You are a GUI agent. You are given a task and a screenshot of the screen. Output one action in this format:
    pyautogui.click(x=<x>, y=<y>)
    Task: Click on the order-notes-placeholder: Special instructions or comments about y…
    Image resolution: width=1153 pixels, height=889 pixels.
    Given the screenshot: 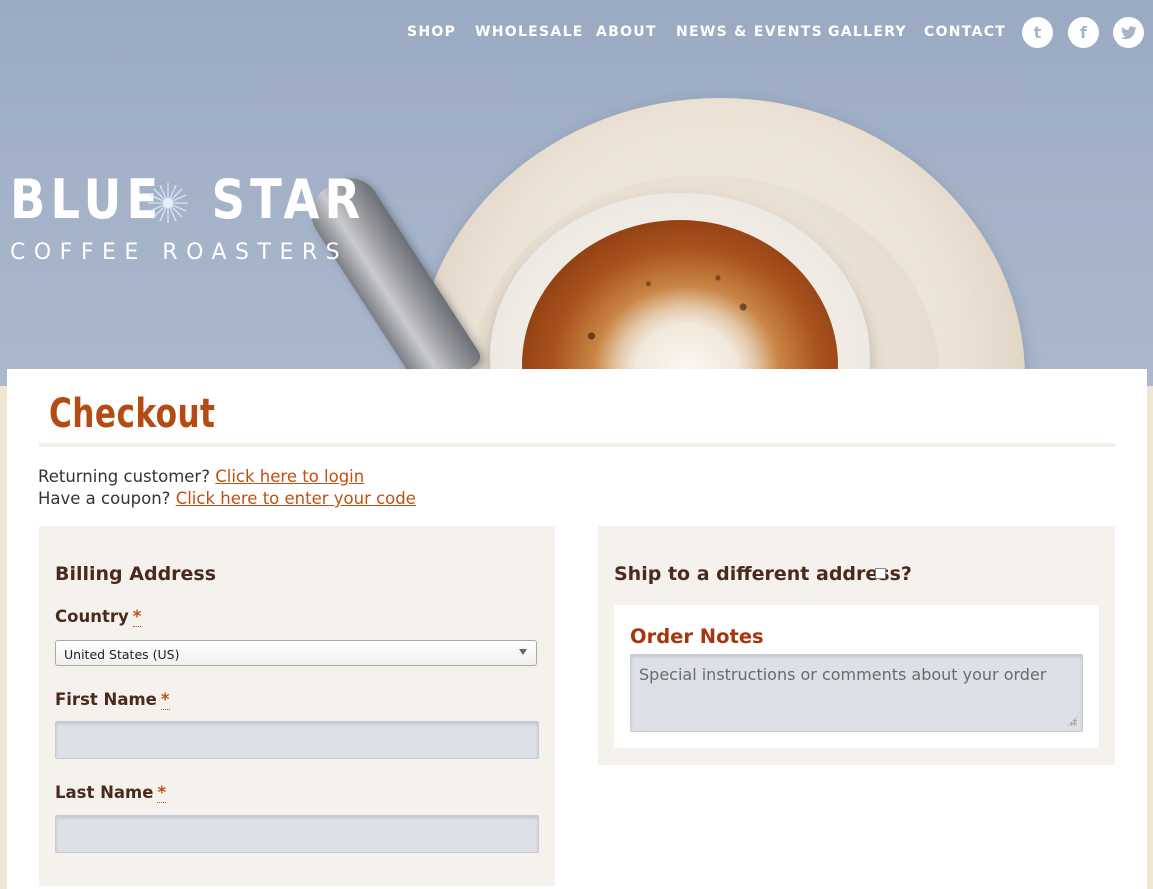 What is the action you would take?
    pyautogui.click(x=843, y=674)
    